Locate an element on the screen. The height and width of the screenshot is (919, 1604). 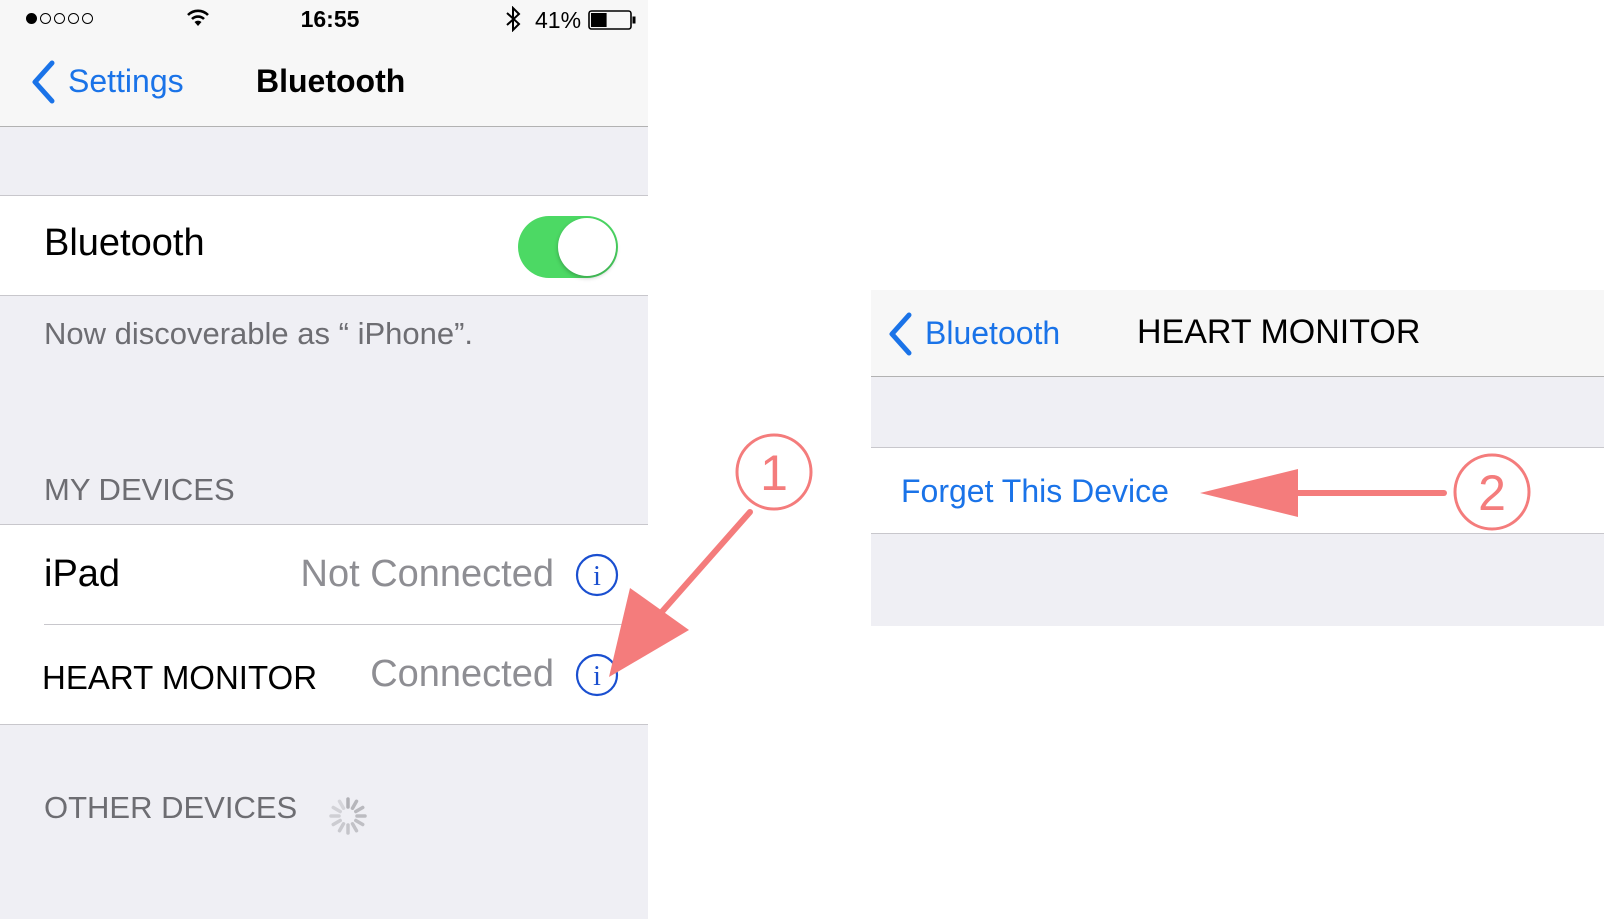
step-1-number: 1 is located at coordinates (774, 473).